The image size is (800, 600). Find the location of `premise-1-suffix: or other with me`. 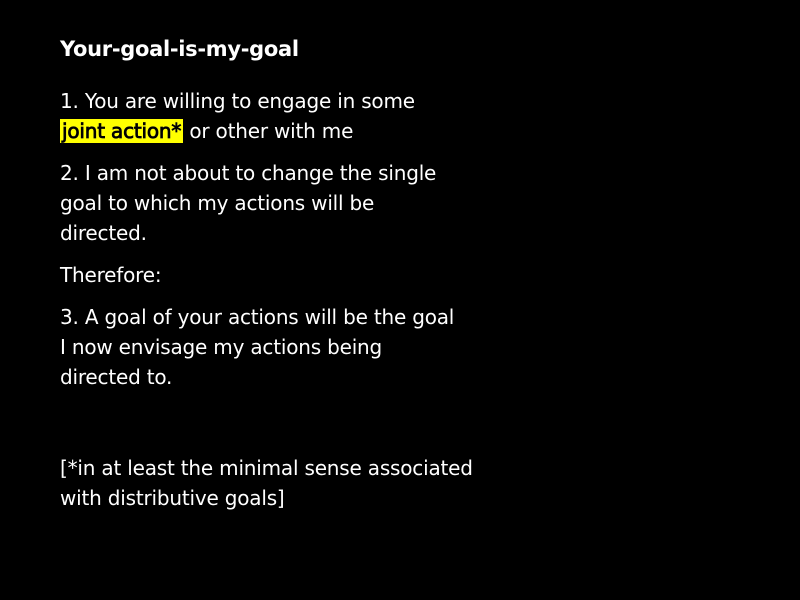

premise-1-suffix: or other with me is located at coordinates (268, 131).